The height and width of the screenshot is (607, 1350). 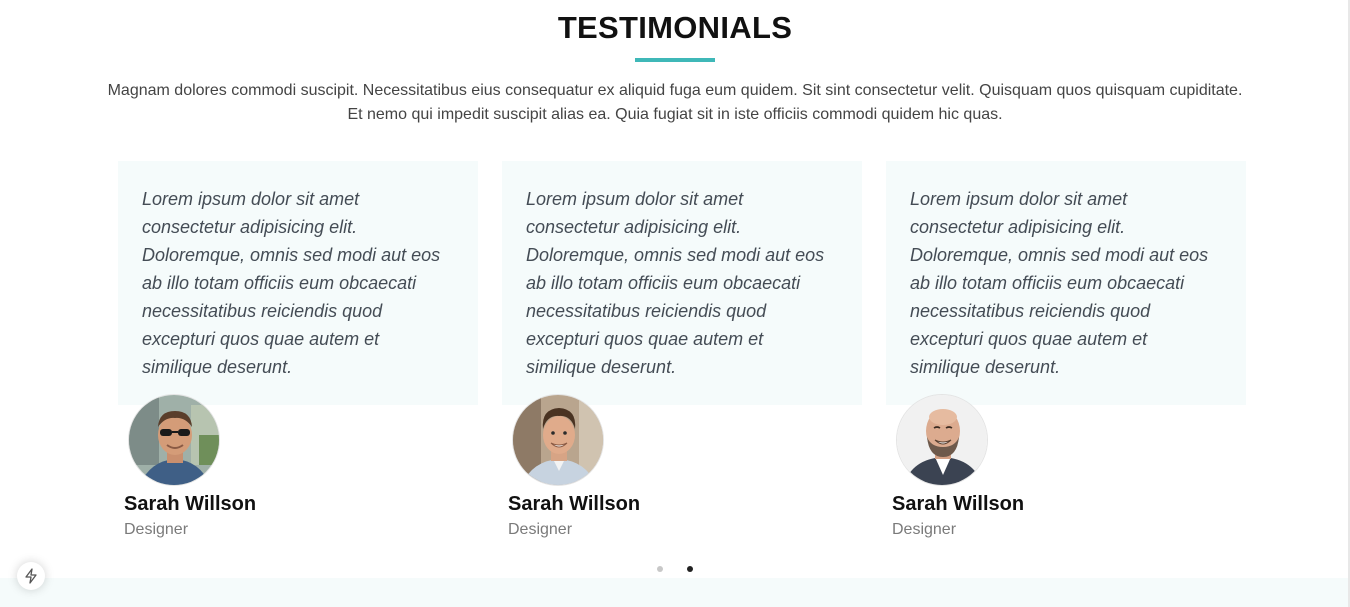 I want to click on carousel-pagination, so click(x=676, y=570).